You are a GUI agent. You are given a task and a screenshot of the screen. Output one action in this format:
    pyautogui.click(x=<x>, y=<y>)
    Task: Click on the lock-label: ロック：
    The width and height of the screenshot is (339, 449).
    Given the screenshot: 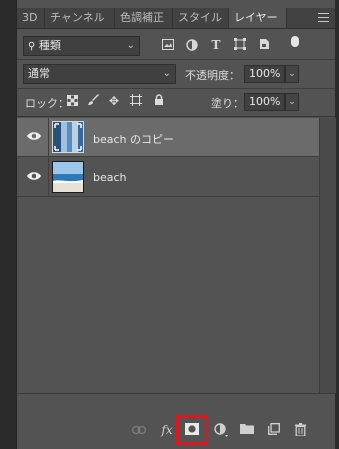 What is the action you would take?
    pyautogui.click(x=47, y=103)
    